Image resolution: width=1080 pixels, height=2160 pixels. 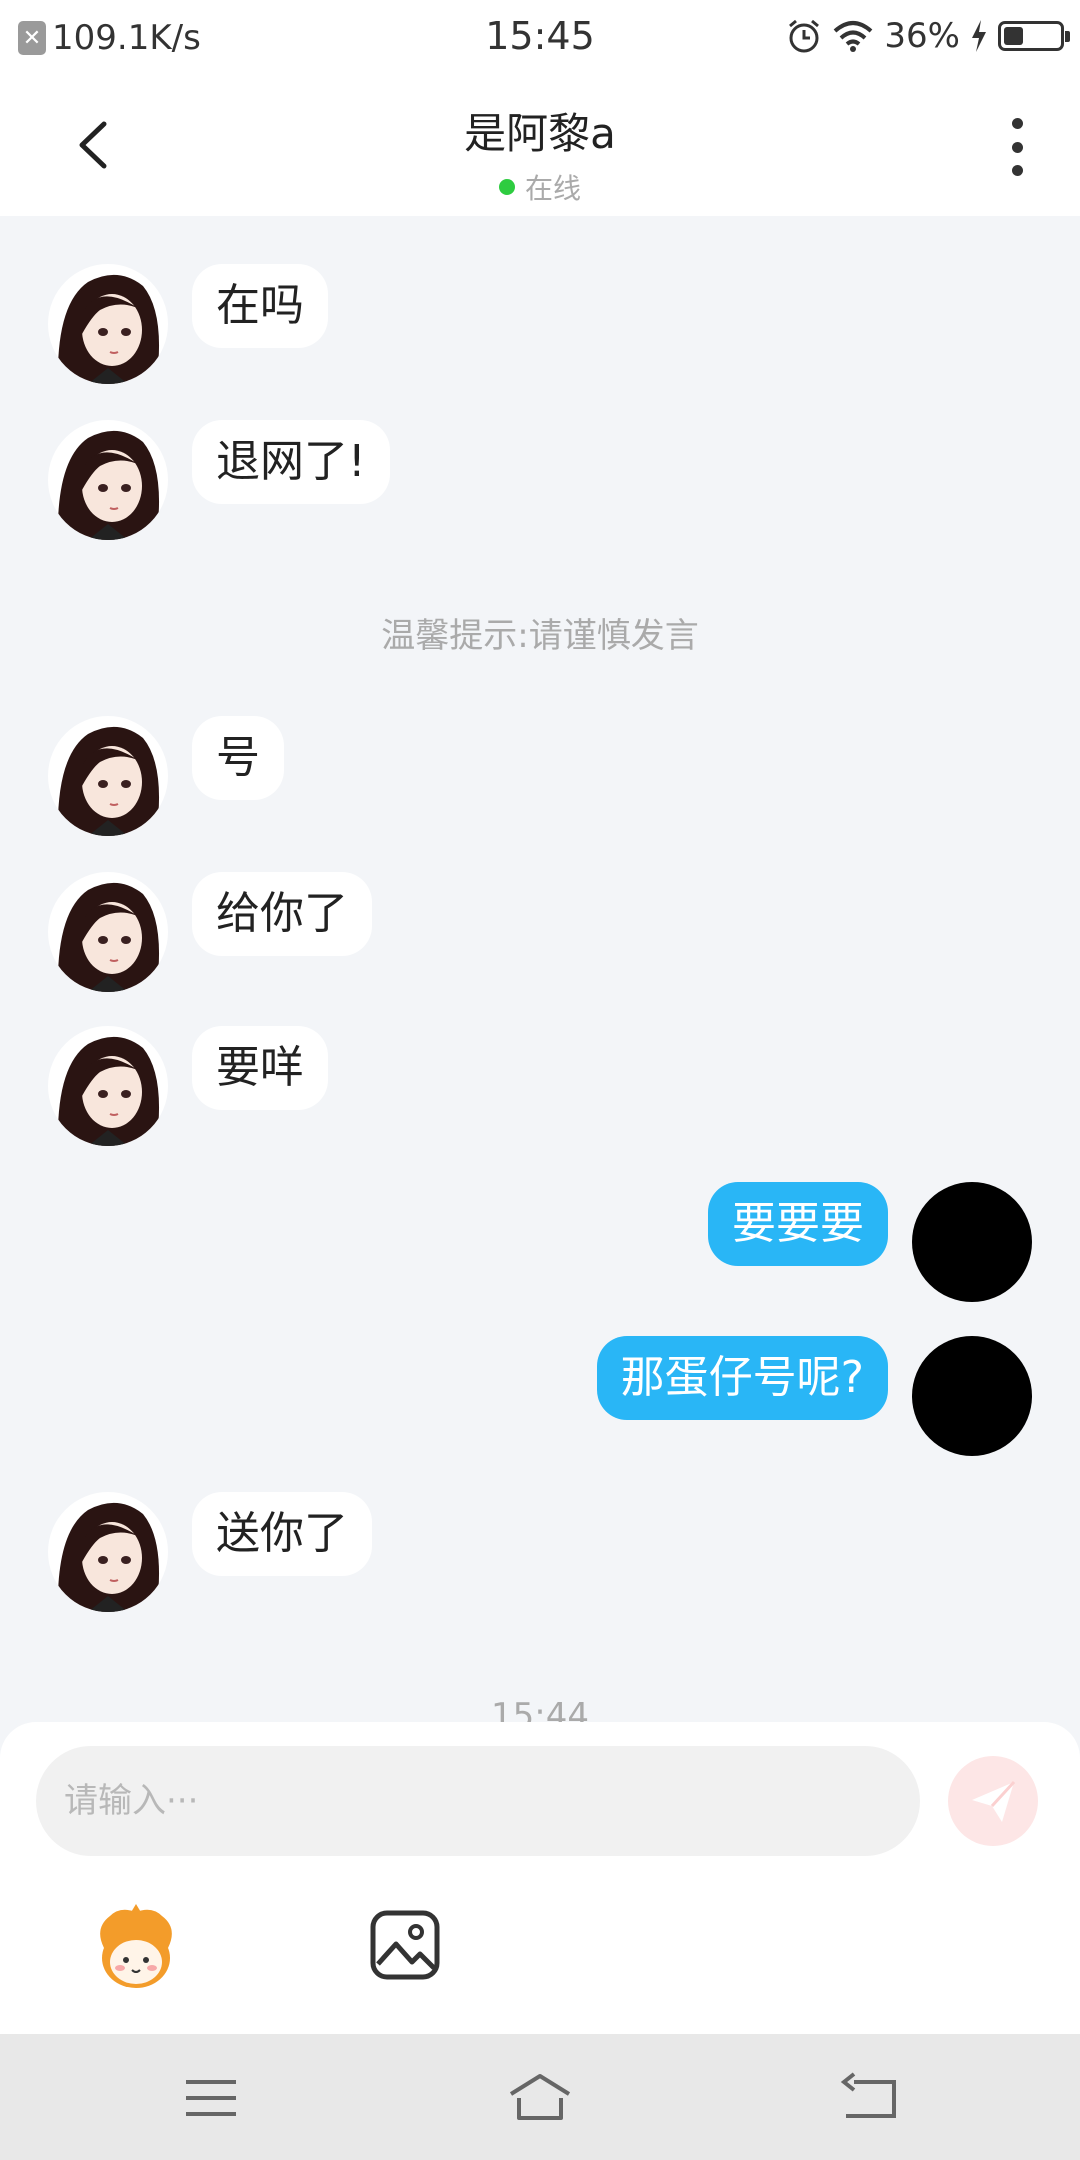 I want to click on message-bubble: 给你了, so click(x=282, y=914).